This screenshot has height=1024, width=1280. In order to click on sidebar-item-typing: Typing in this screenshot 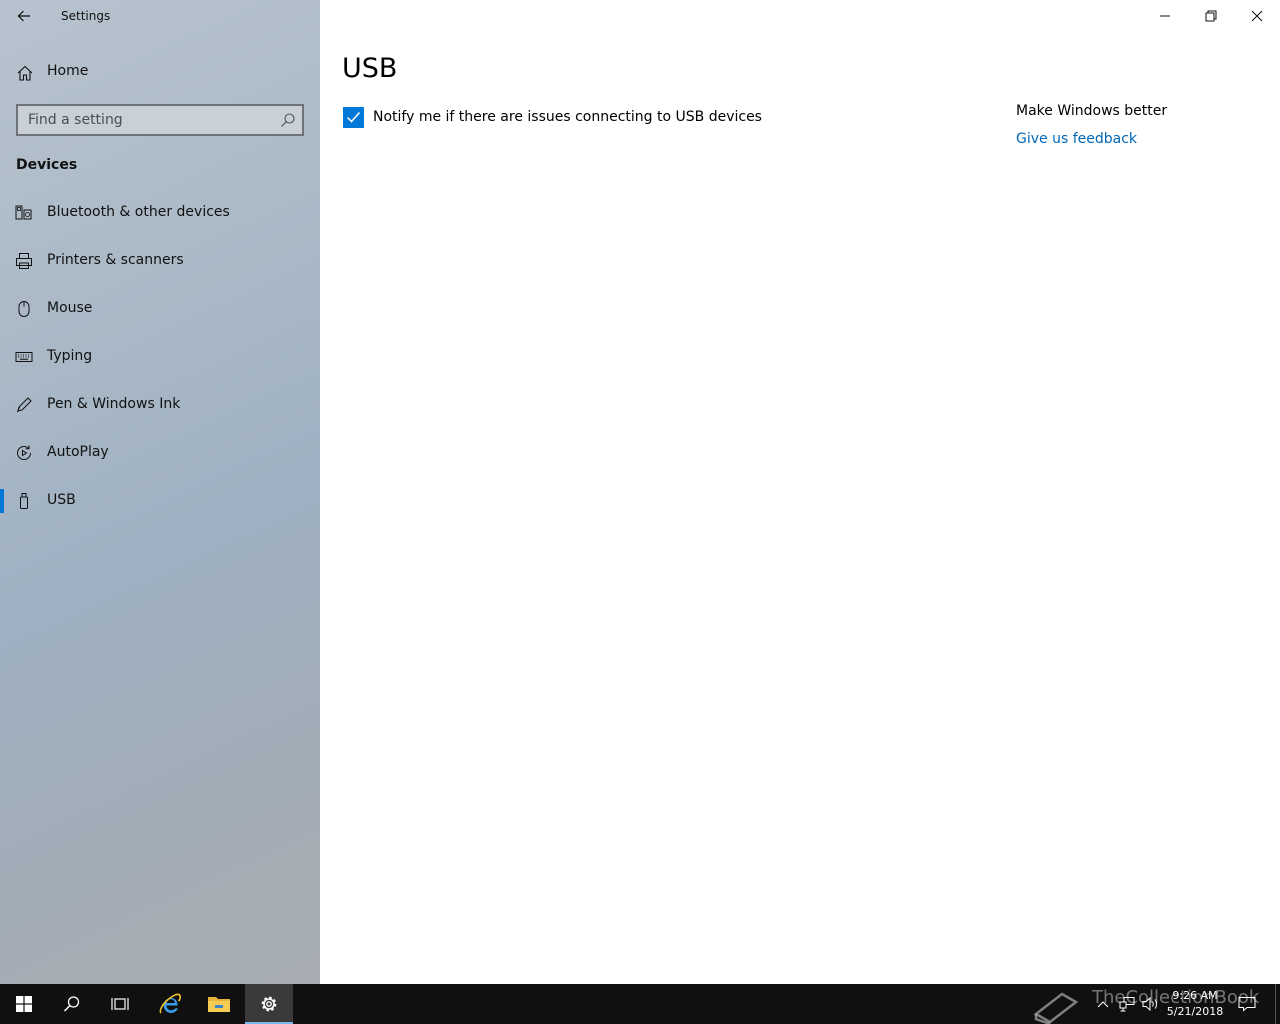, I will do `click(160, 357)`.